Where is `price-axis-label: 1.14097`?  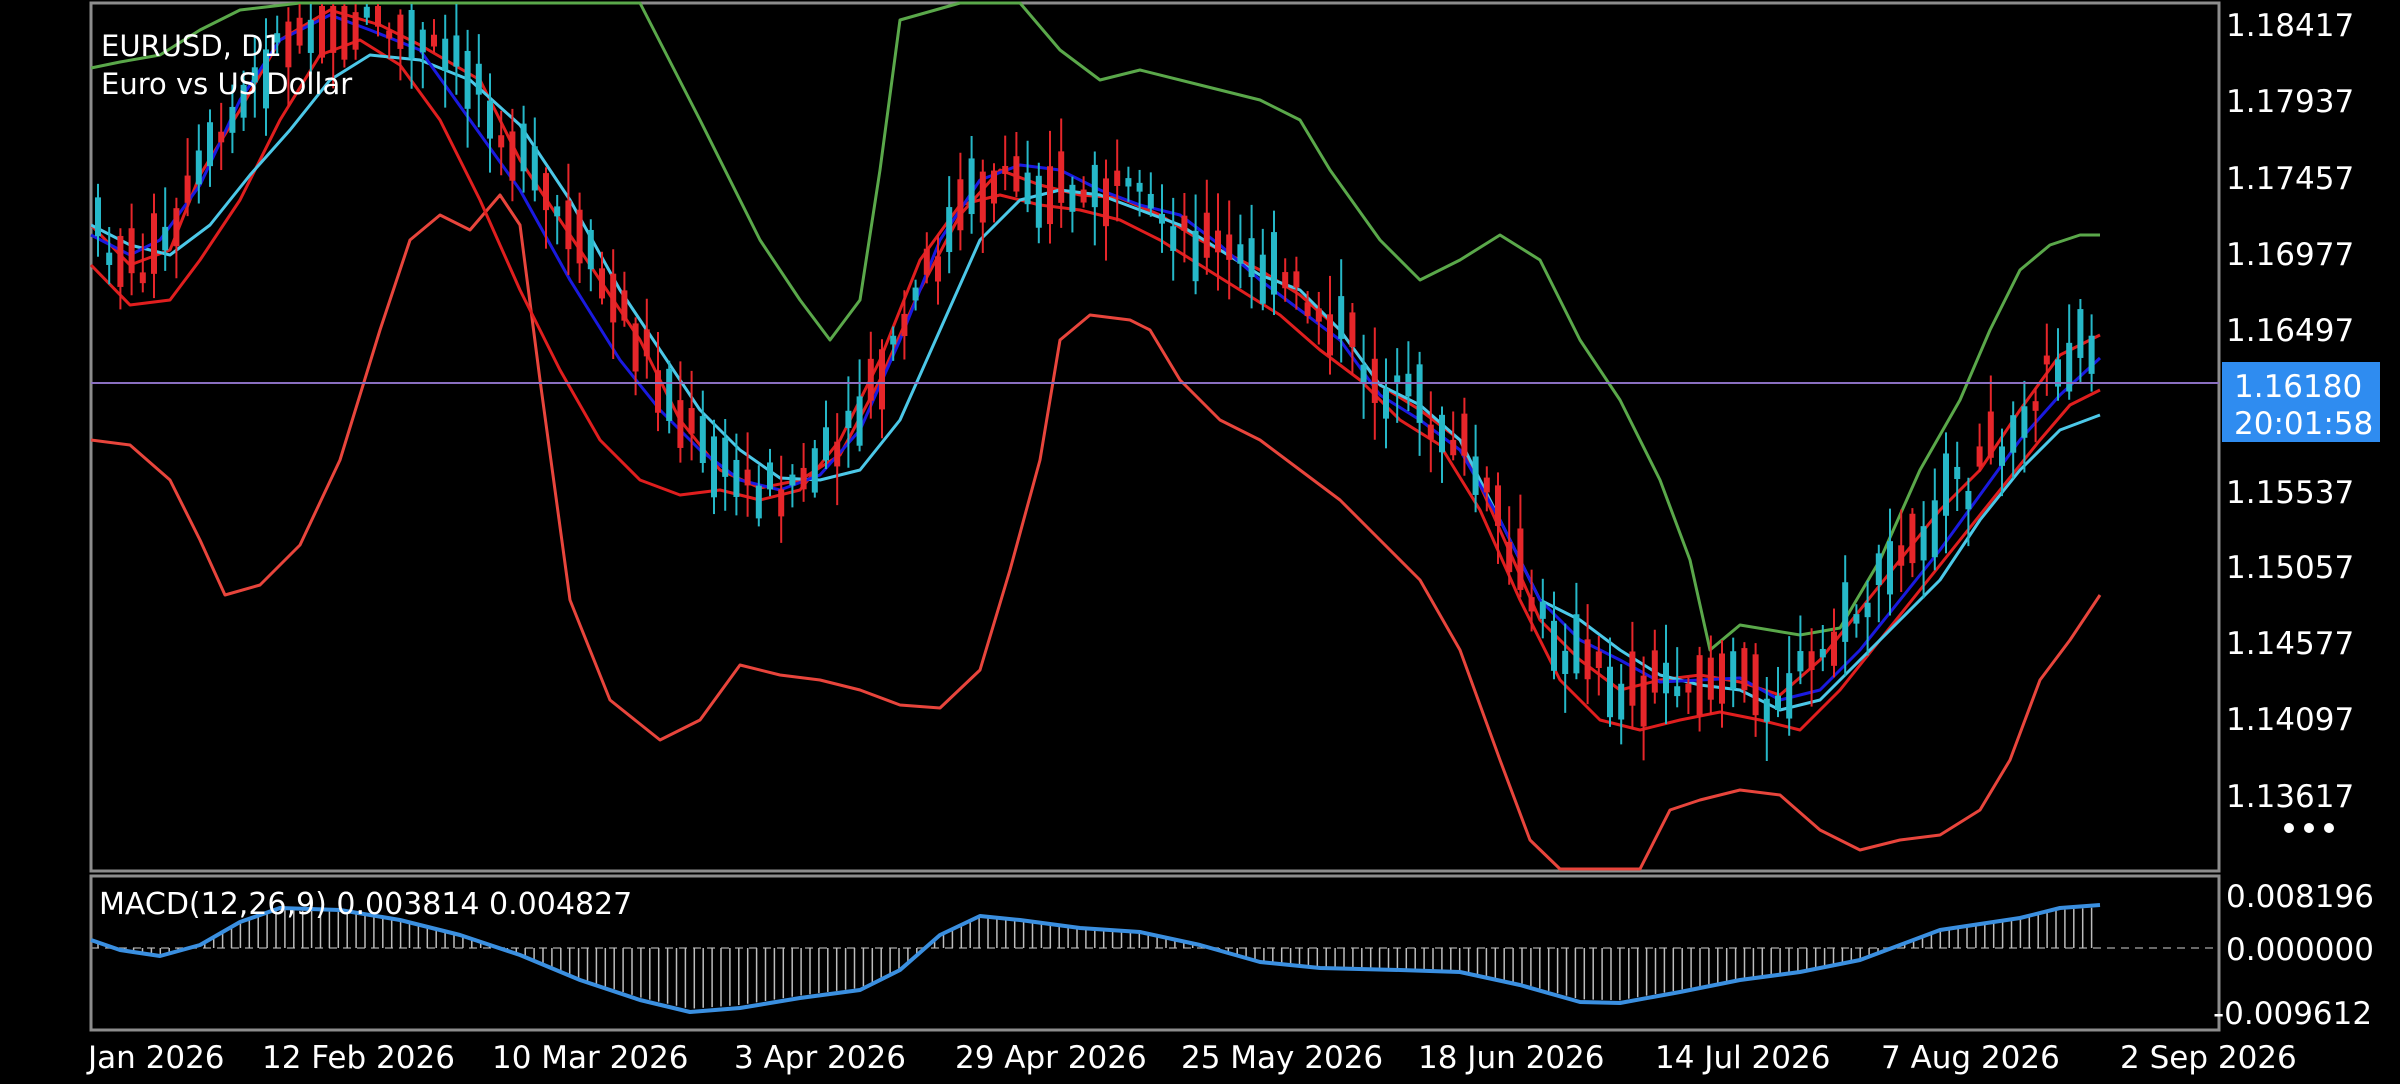
price-axis-label: 1.14097 is located at coordinates (2290, 720).